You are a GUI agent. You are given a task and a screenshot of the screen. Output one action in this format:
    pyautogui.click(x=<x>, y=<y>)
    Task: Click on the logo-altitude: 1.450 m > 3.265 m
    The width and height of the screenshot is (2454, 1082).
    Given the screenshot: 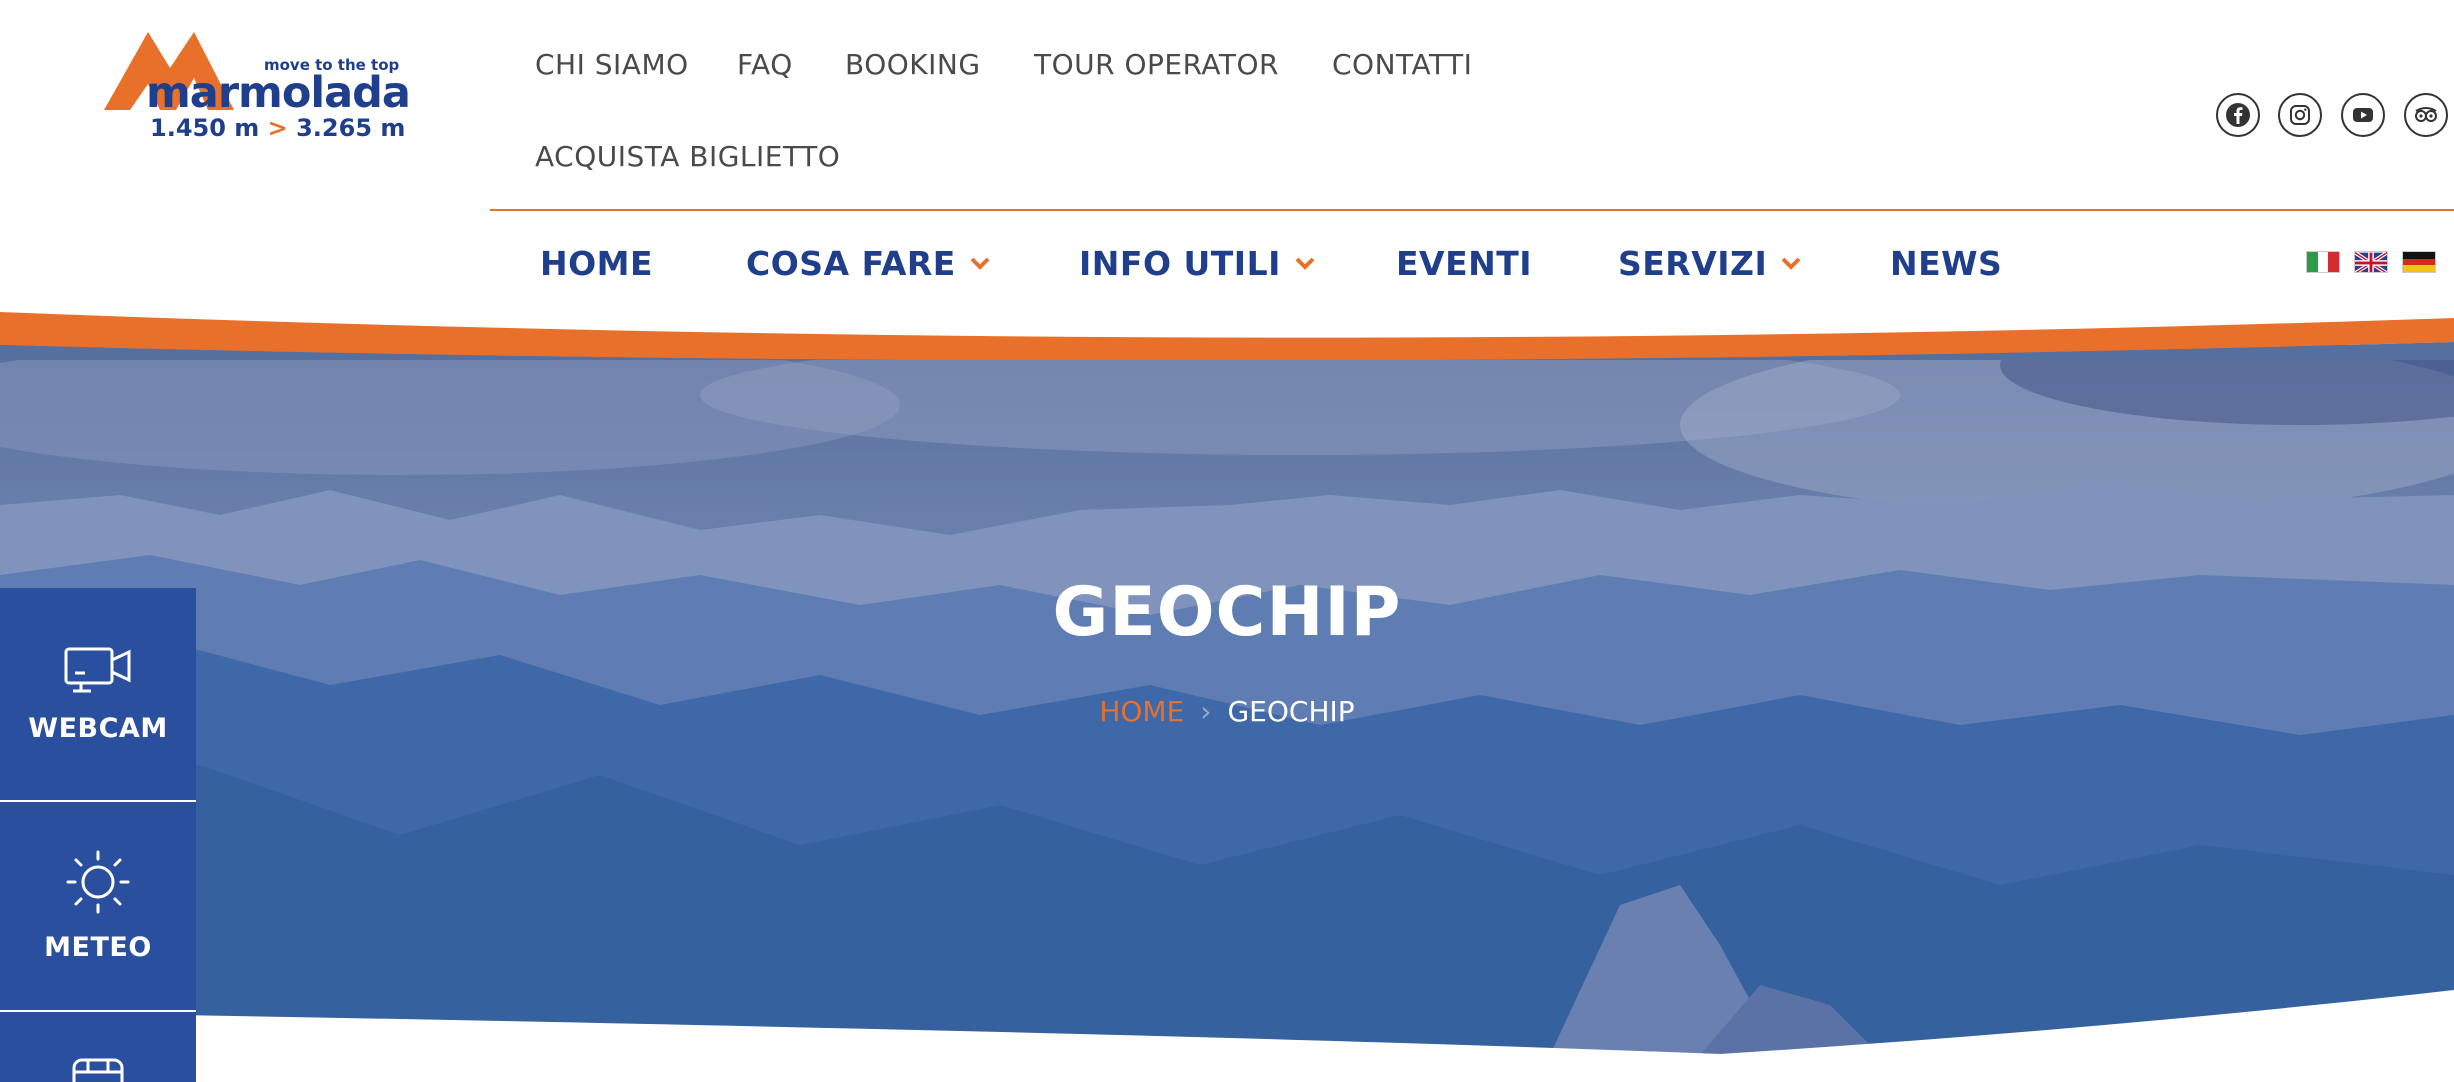 What is the action you would take?
    pyautogui.click(x=277, y=128)
    